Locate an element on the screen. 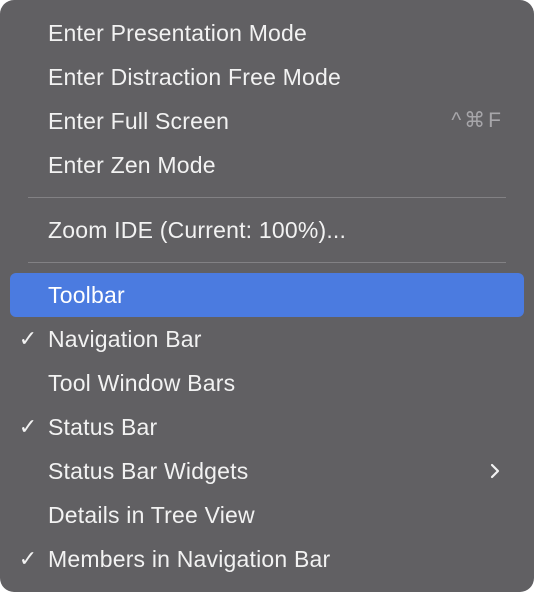 The image size is (534, 592). menu-item-label: Enter Distraction Free Mode is located at coordinates (195, 77).